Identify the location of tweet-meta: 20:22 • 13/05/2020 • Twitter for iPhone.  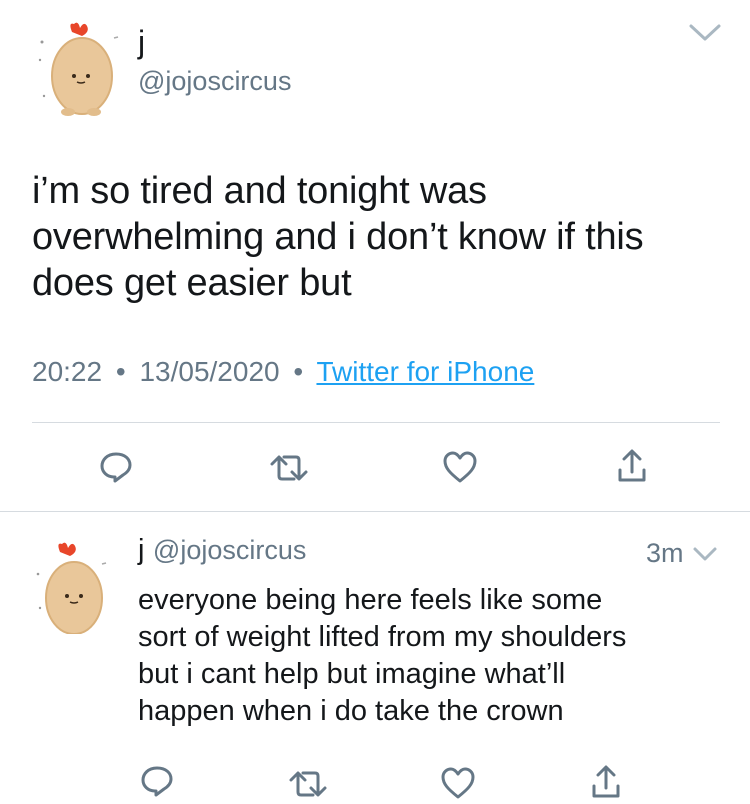
(283, 372).